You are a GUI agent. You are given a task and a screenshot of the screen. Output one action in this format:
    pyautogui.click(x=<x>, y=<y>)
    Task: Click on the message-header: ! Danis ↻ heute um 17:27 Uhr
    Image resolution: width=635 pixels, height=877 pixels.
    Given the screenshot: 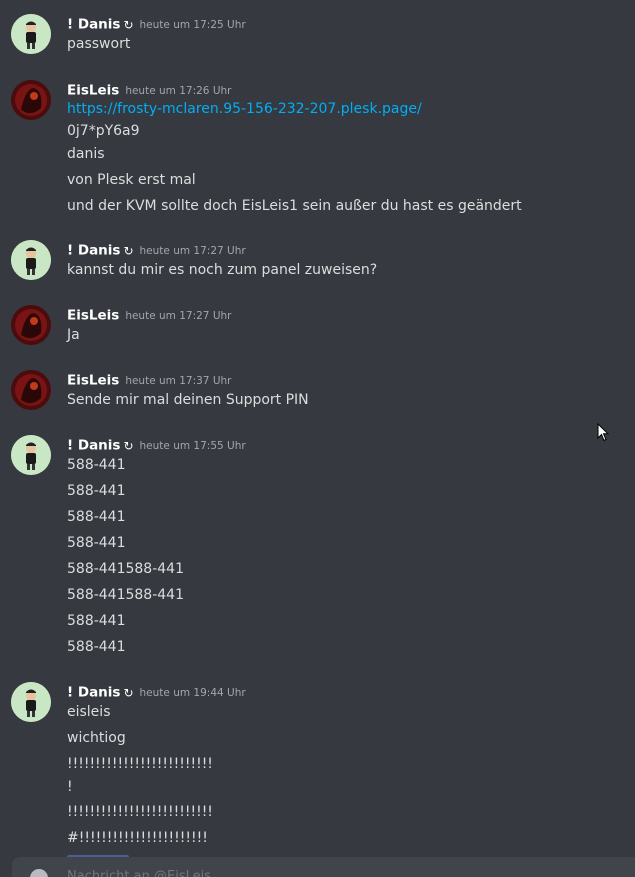 What is the action you would take?
    pyautogui.click(x=156, y=250)
    